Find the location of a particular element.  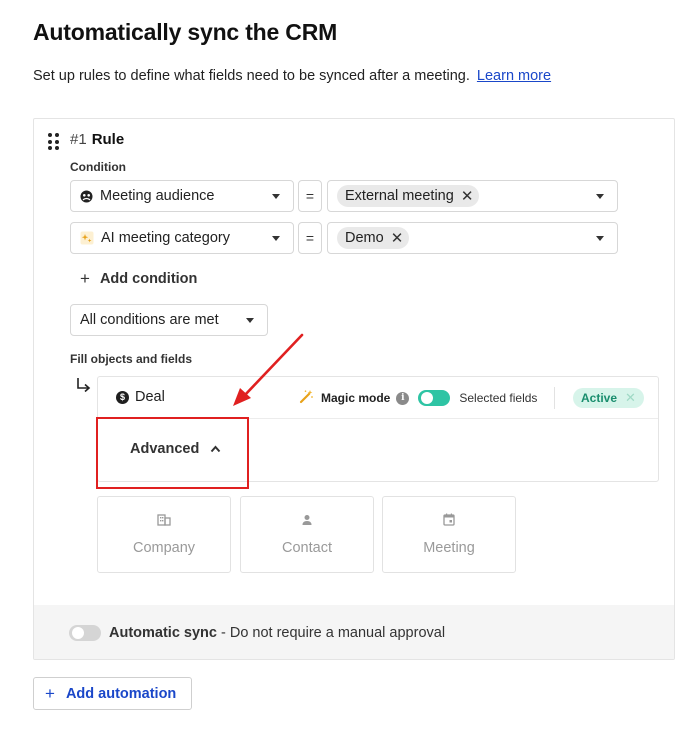

annotation-highlight-box is located at coordinates (172, 453).